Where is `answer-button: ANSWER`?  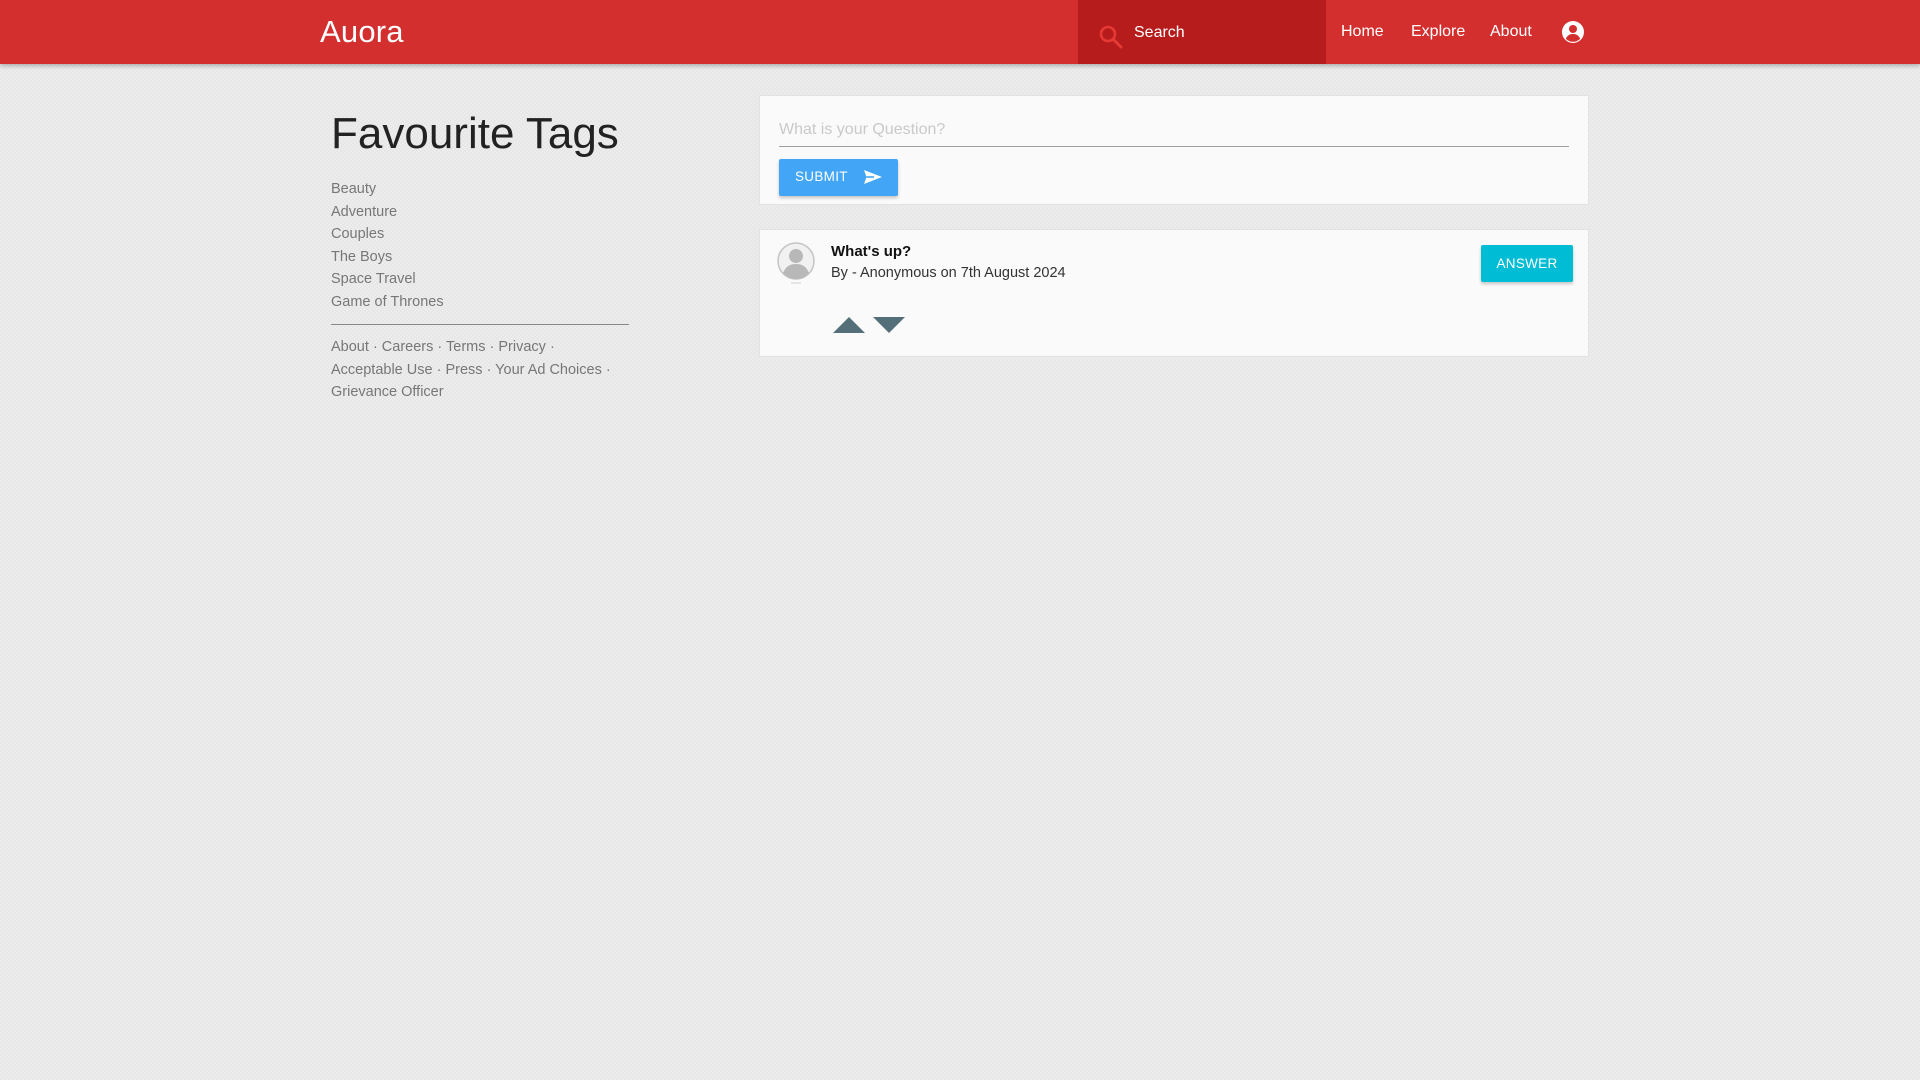
answer-button: ANSWER is located at coordinates (1527, 263).